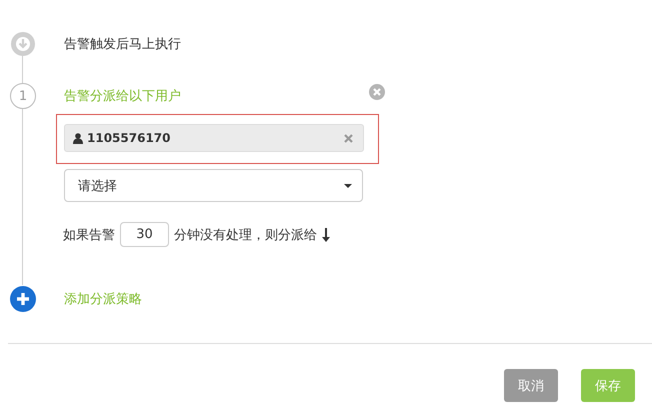 This screenshot has width=652, height=404. Describe the element at coordinates (348, 186) in the screenshot. I see `caret-icon` at that location.